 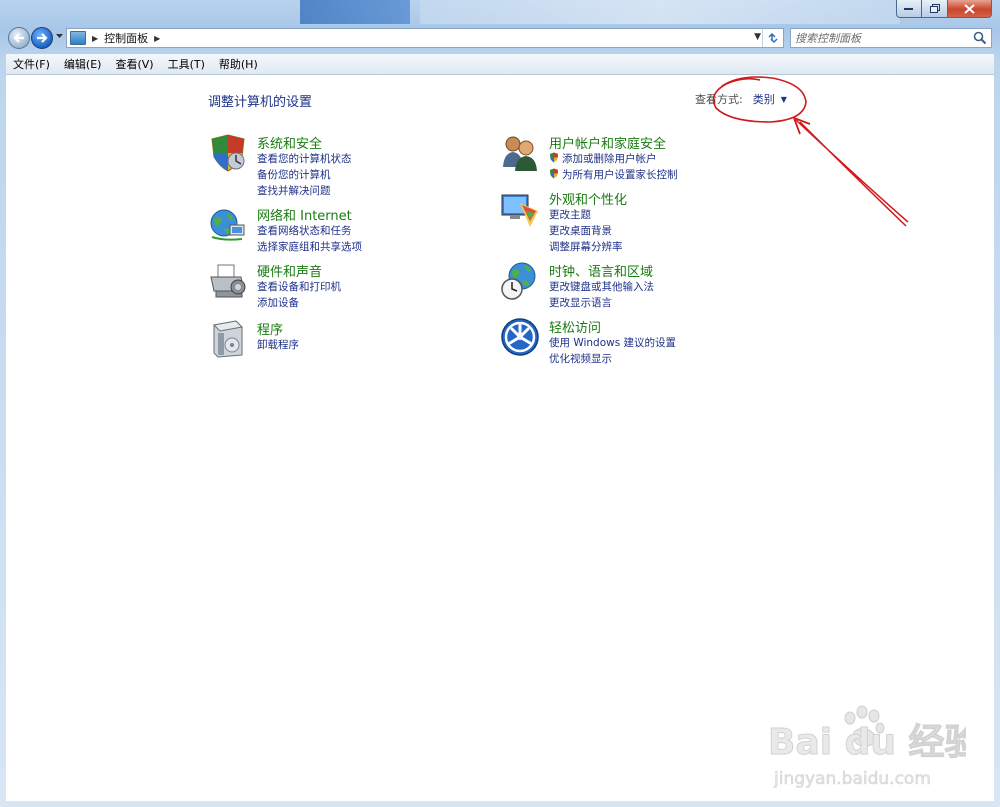 What do you see at coordinates (289, 142) in the screenshot?
I see `category-title: 系统和安全` at bounding box center [289, 142].